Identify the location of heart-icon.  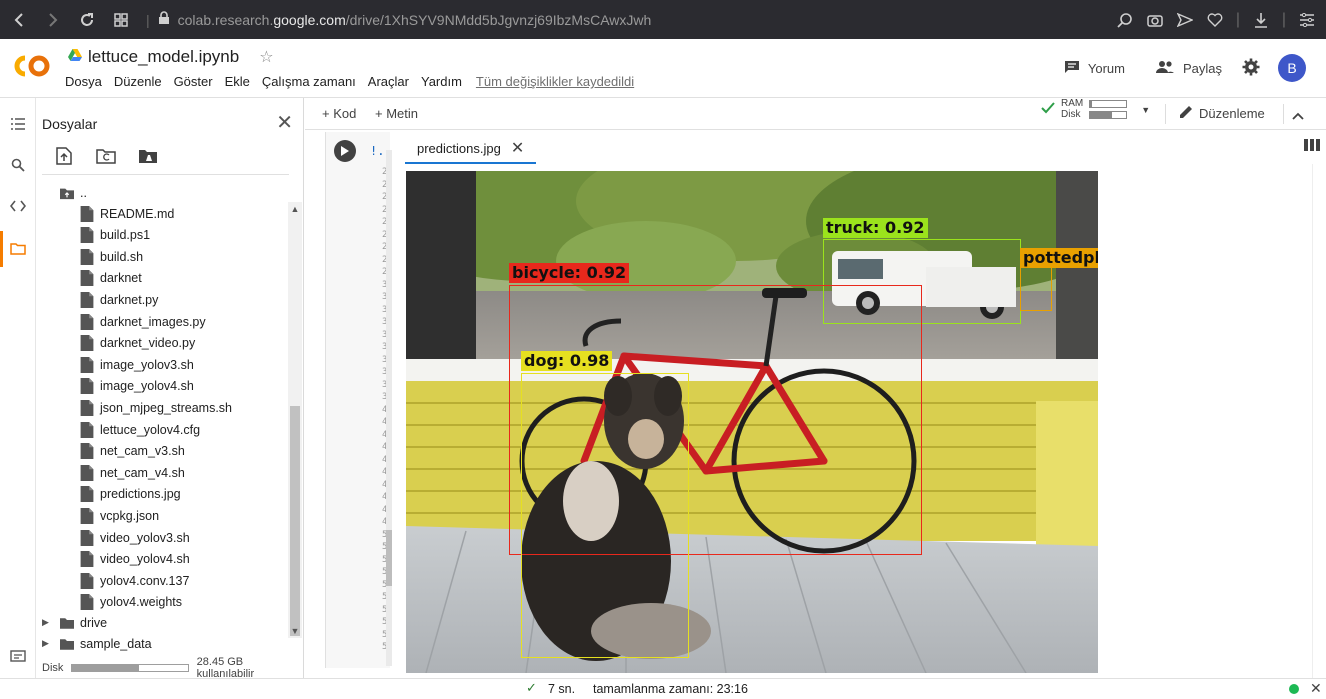
(1215, 20).